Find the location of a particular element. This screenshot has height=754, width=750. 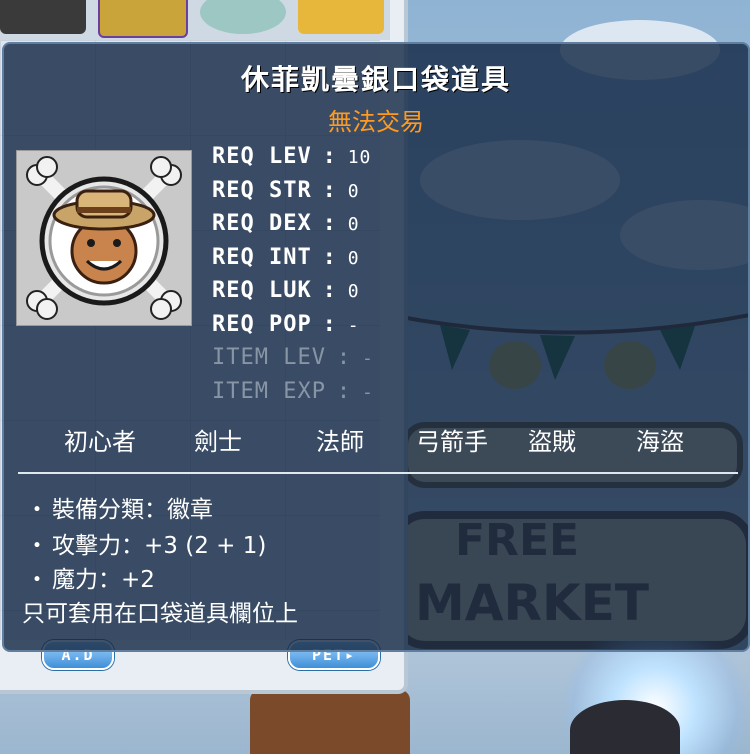

pocket-item-icon is located at coordinates (104, 238).